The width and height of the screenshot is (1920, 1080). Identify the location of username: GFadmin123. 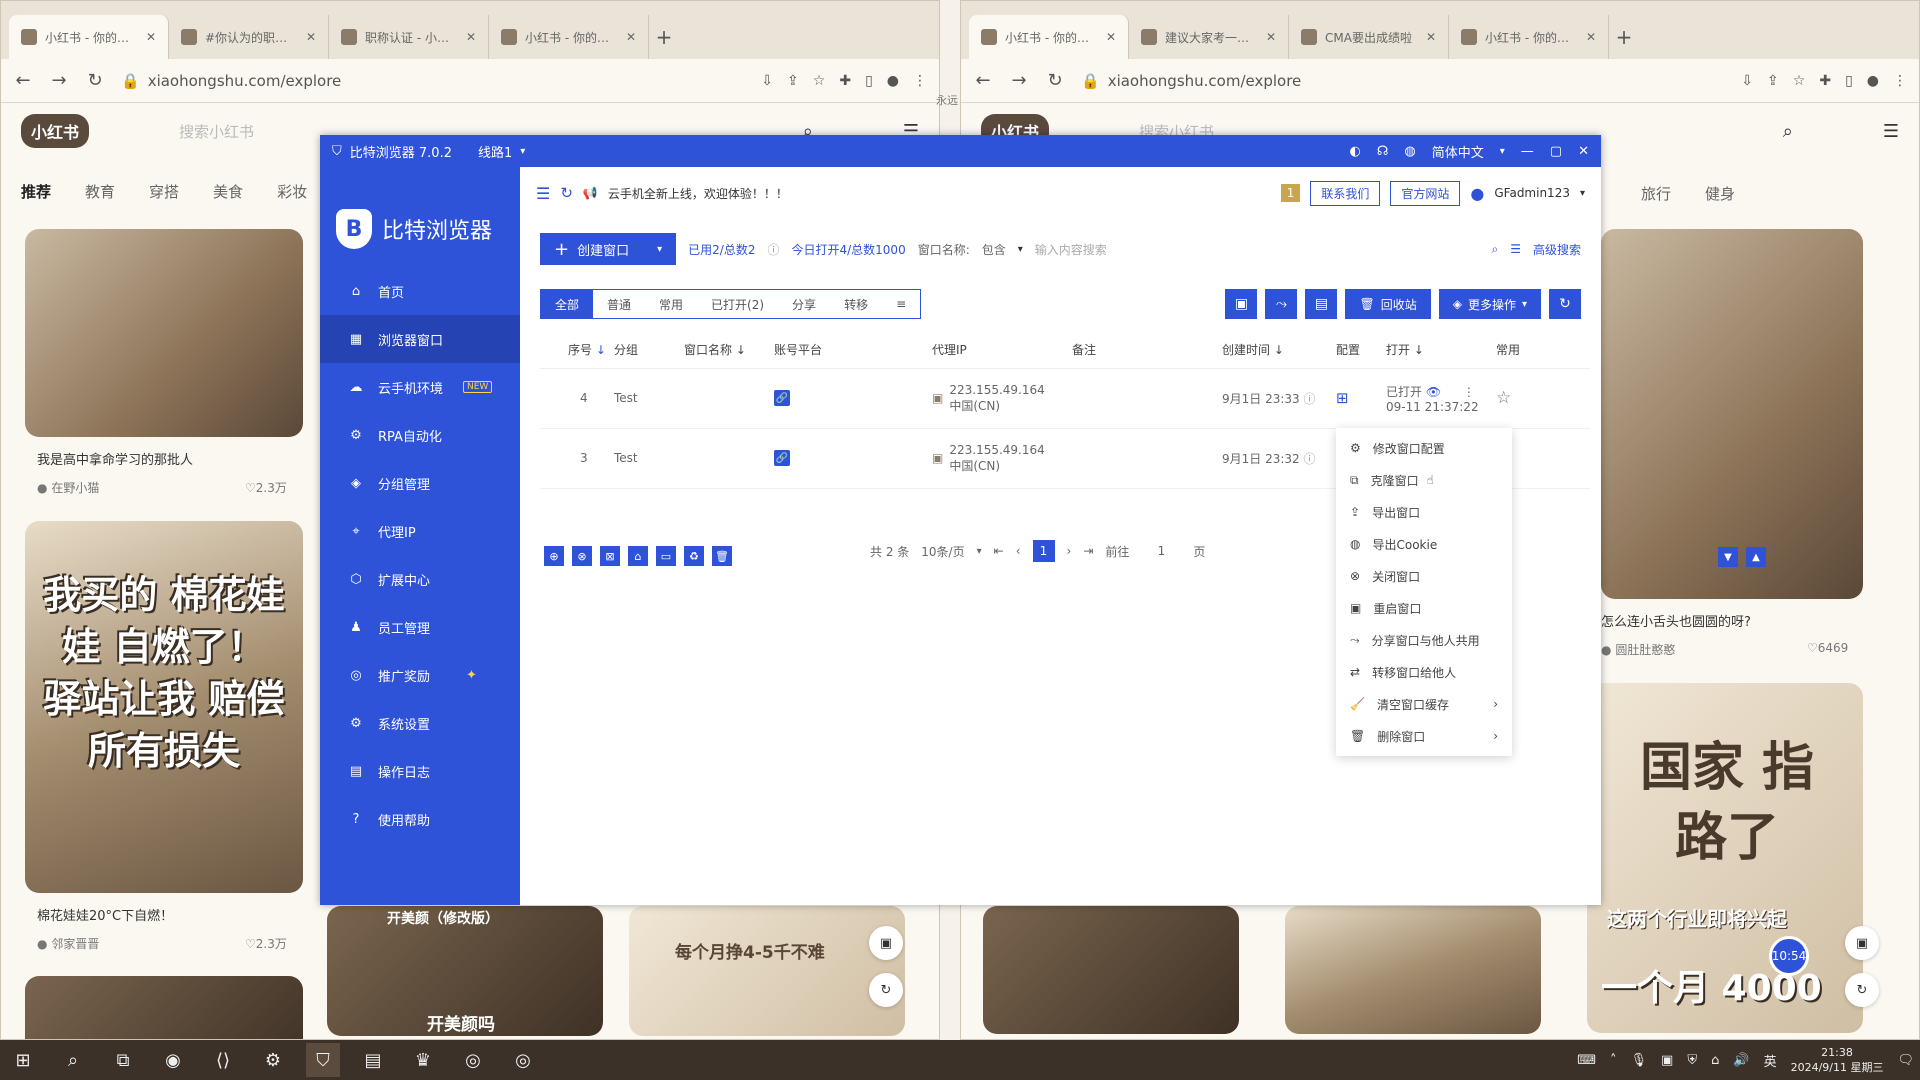
(1532, 193).